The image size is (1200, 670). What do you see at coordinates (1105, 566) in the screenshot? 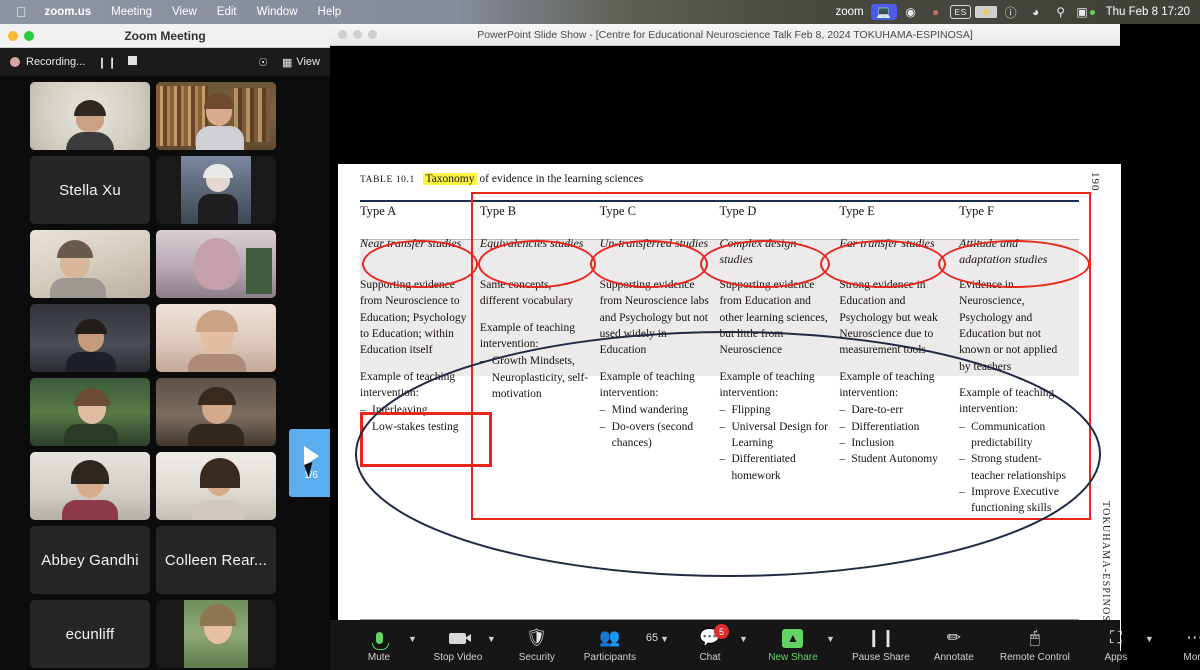
I see `author-vertical-text: TOKUHAMA-ESPINOSA` at bounding box center [1105, 566].